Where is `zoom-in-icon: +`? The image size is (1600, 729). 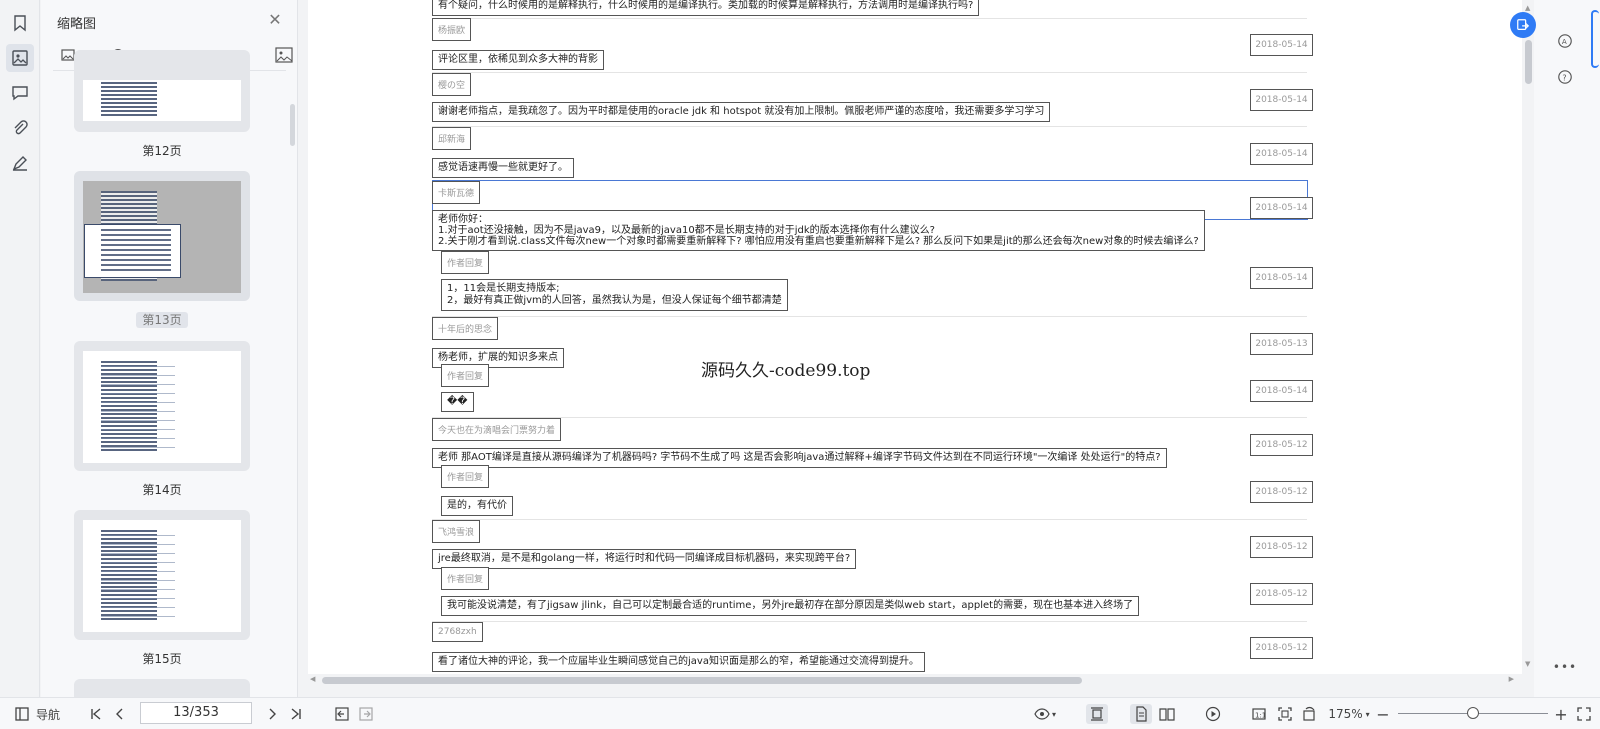 zoom-in-icon: + is located at coordinates (1561, 714).